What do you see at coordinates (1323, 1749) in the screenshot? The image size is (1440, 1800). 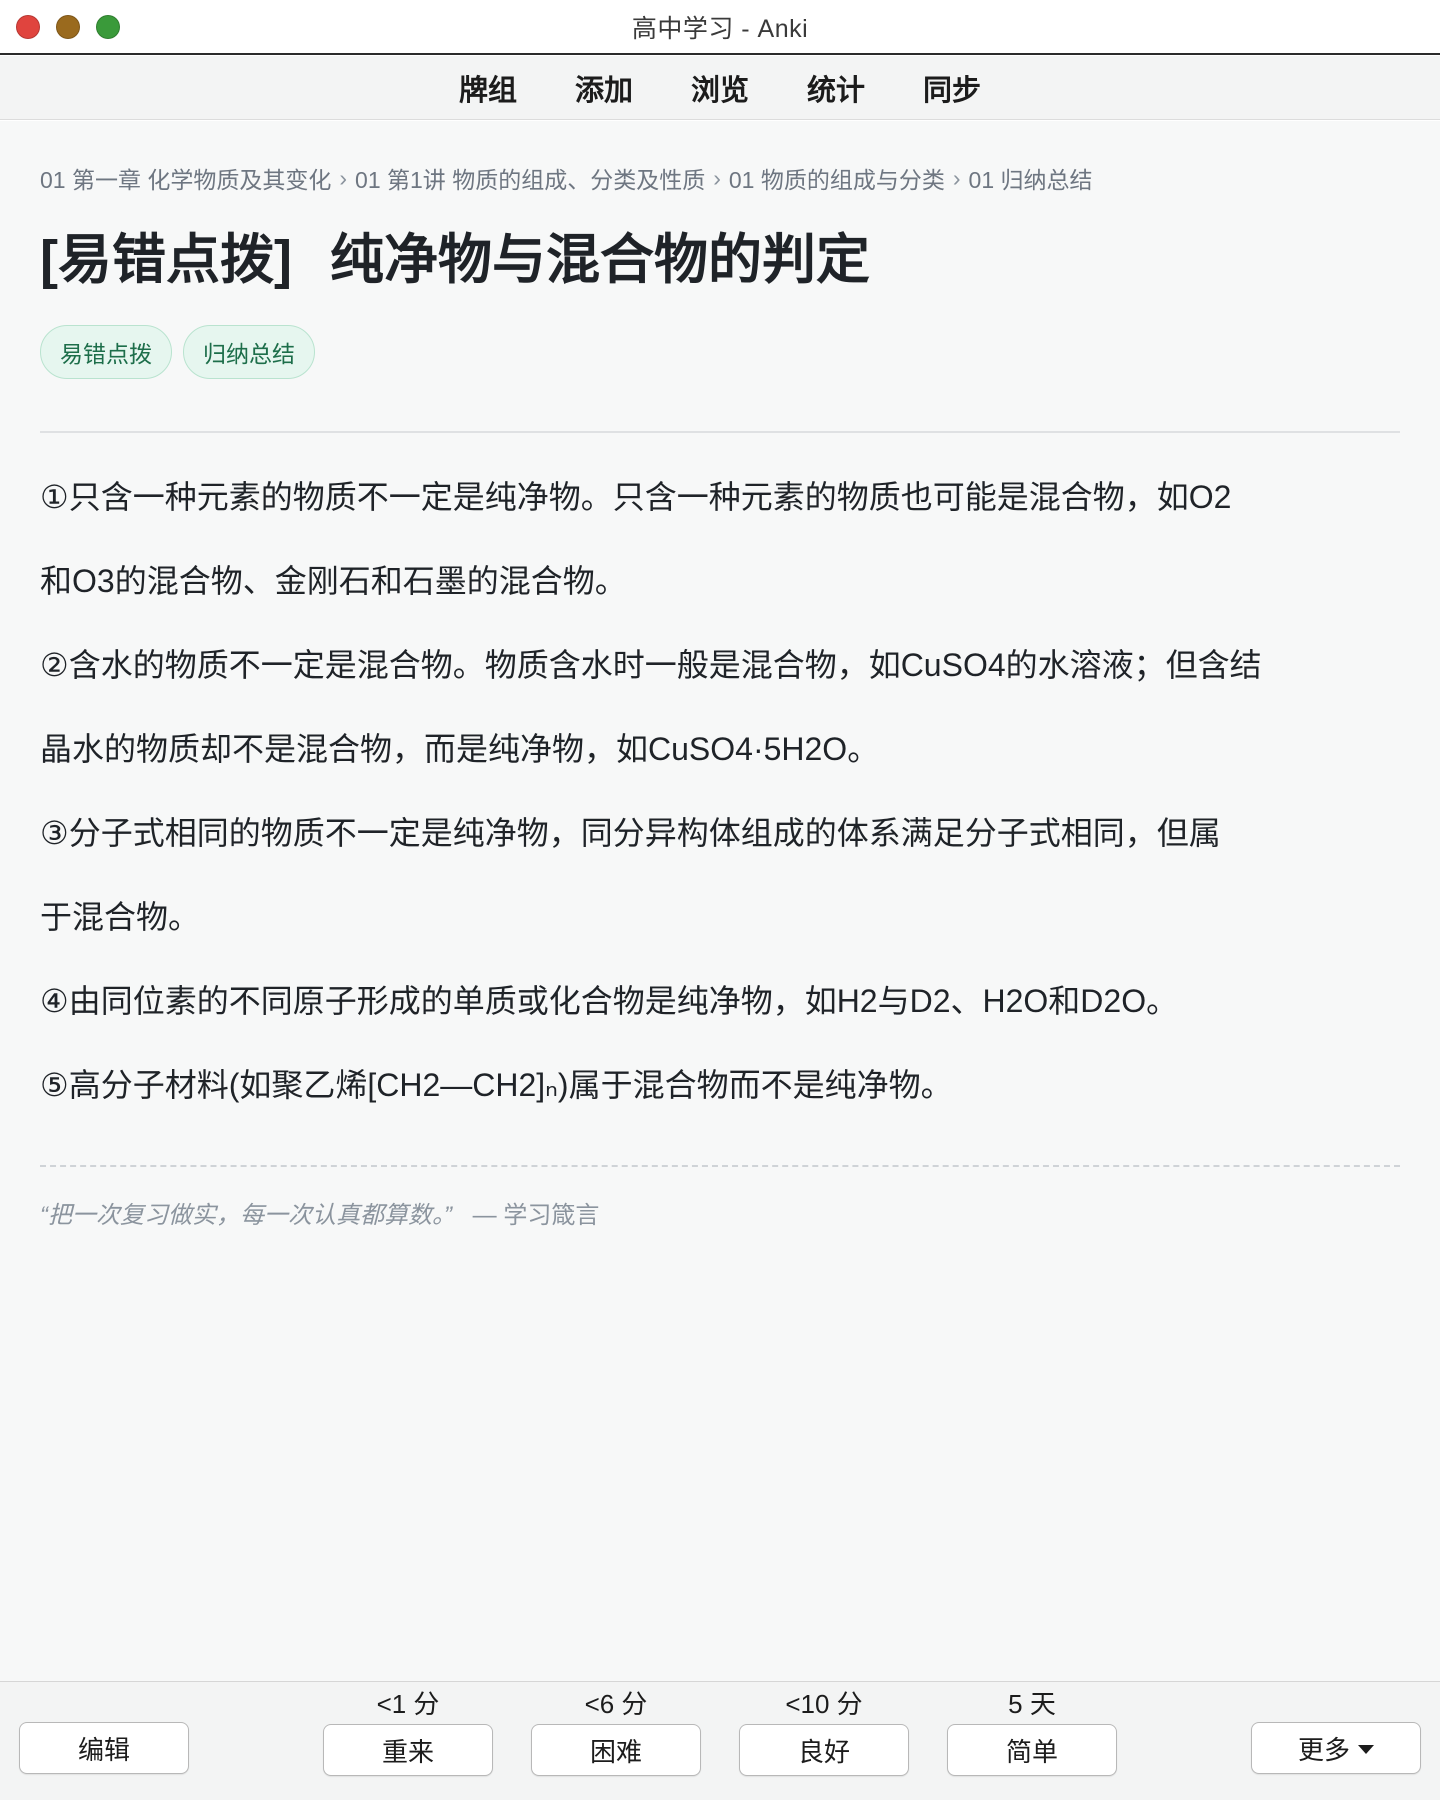 I see `more-label: 更多` at bounding box center [1323, 1749].